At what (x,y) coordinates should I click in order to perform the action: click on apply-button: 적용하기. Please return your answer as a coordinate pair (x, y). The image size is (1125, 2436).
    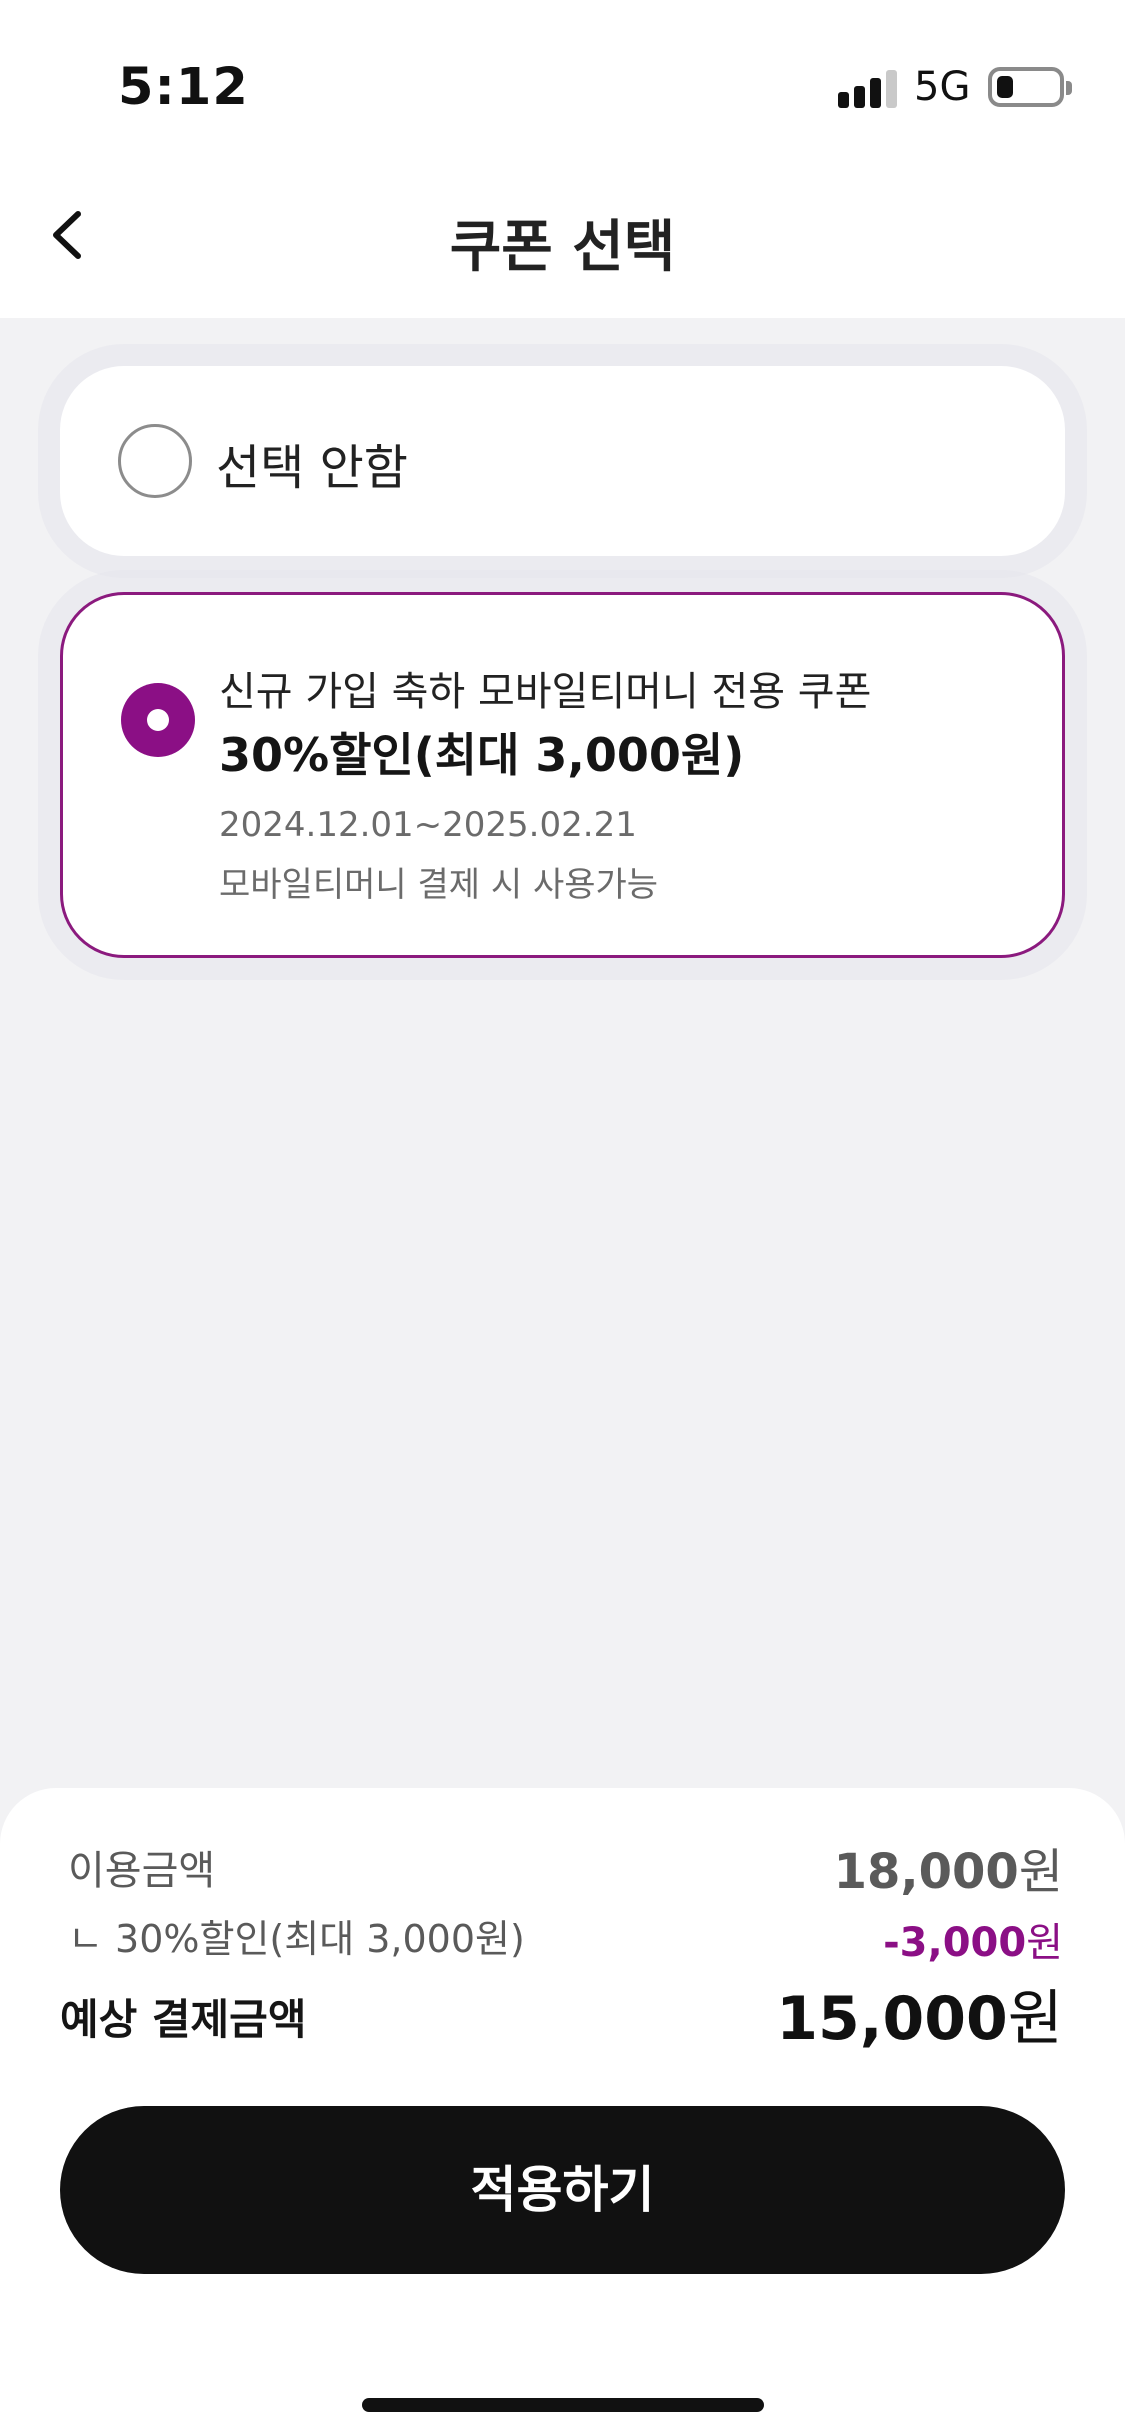
    Looking at the image, I should click on (562, 2190).